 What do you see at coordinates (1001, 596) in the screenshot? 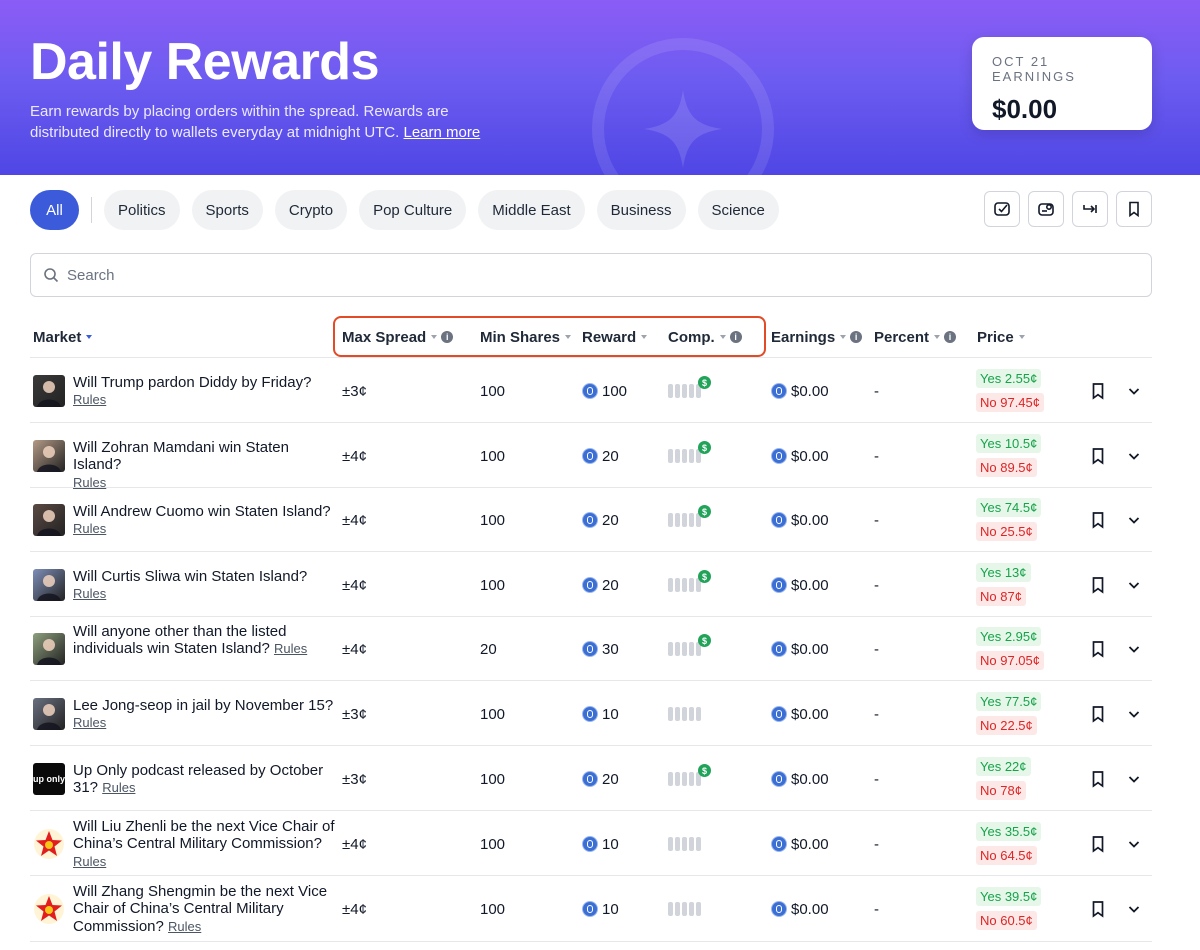
I see `price-no-badge: No 87¢` at bounding box center [1001, 596].